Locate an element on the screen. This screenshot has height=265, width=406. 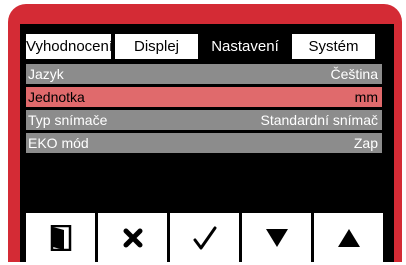
tab-nastaveni: Nastavení is located at coordinates (245, 46).